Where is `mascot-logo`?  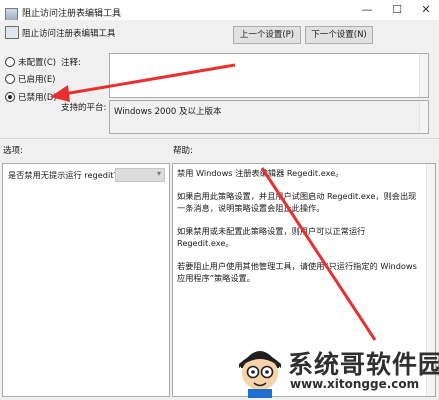
mascot-logo is located at coordinates (260, 374).